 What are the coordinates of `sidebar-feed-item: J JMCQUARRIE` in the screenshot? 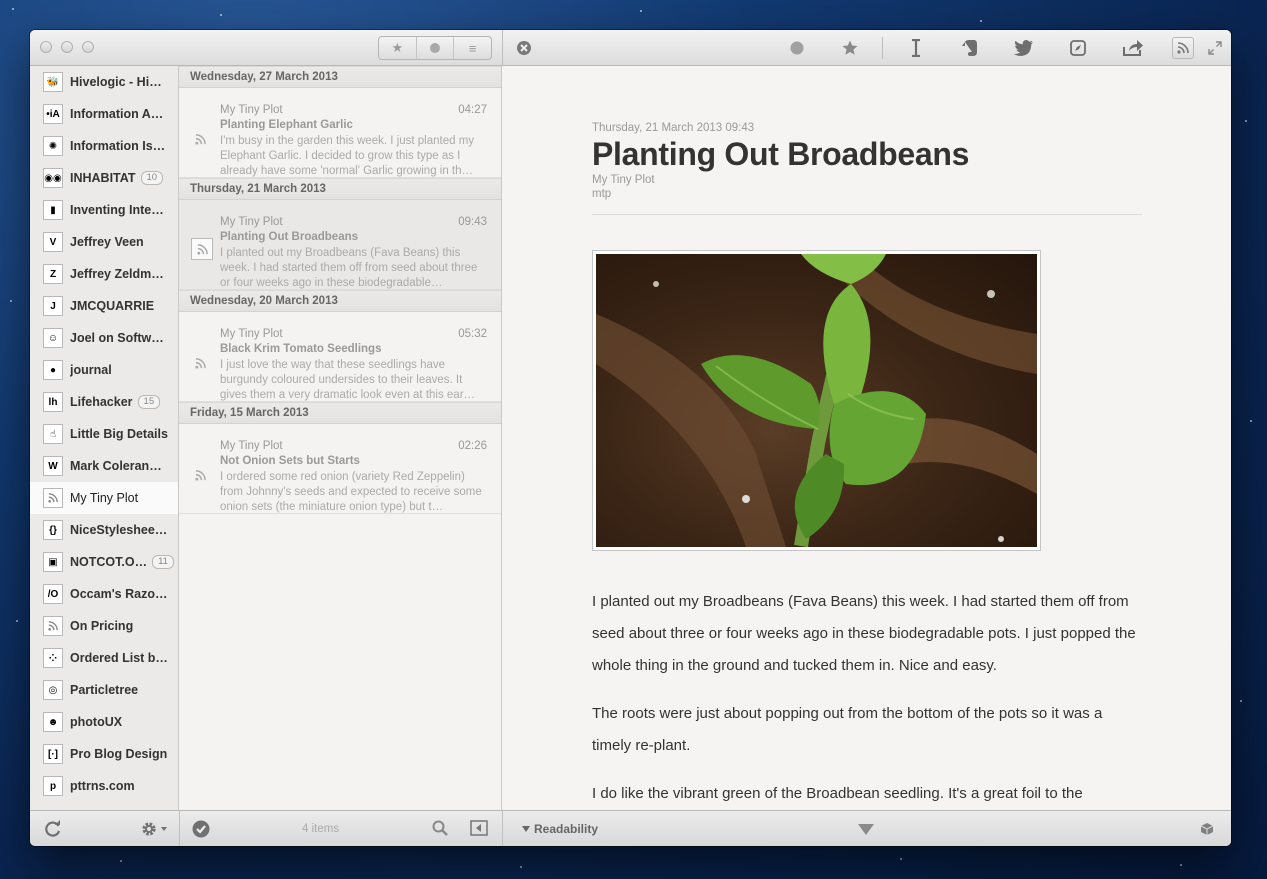 It's located at (104, 306).